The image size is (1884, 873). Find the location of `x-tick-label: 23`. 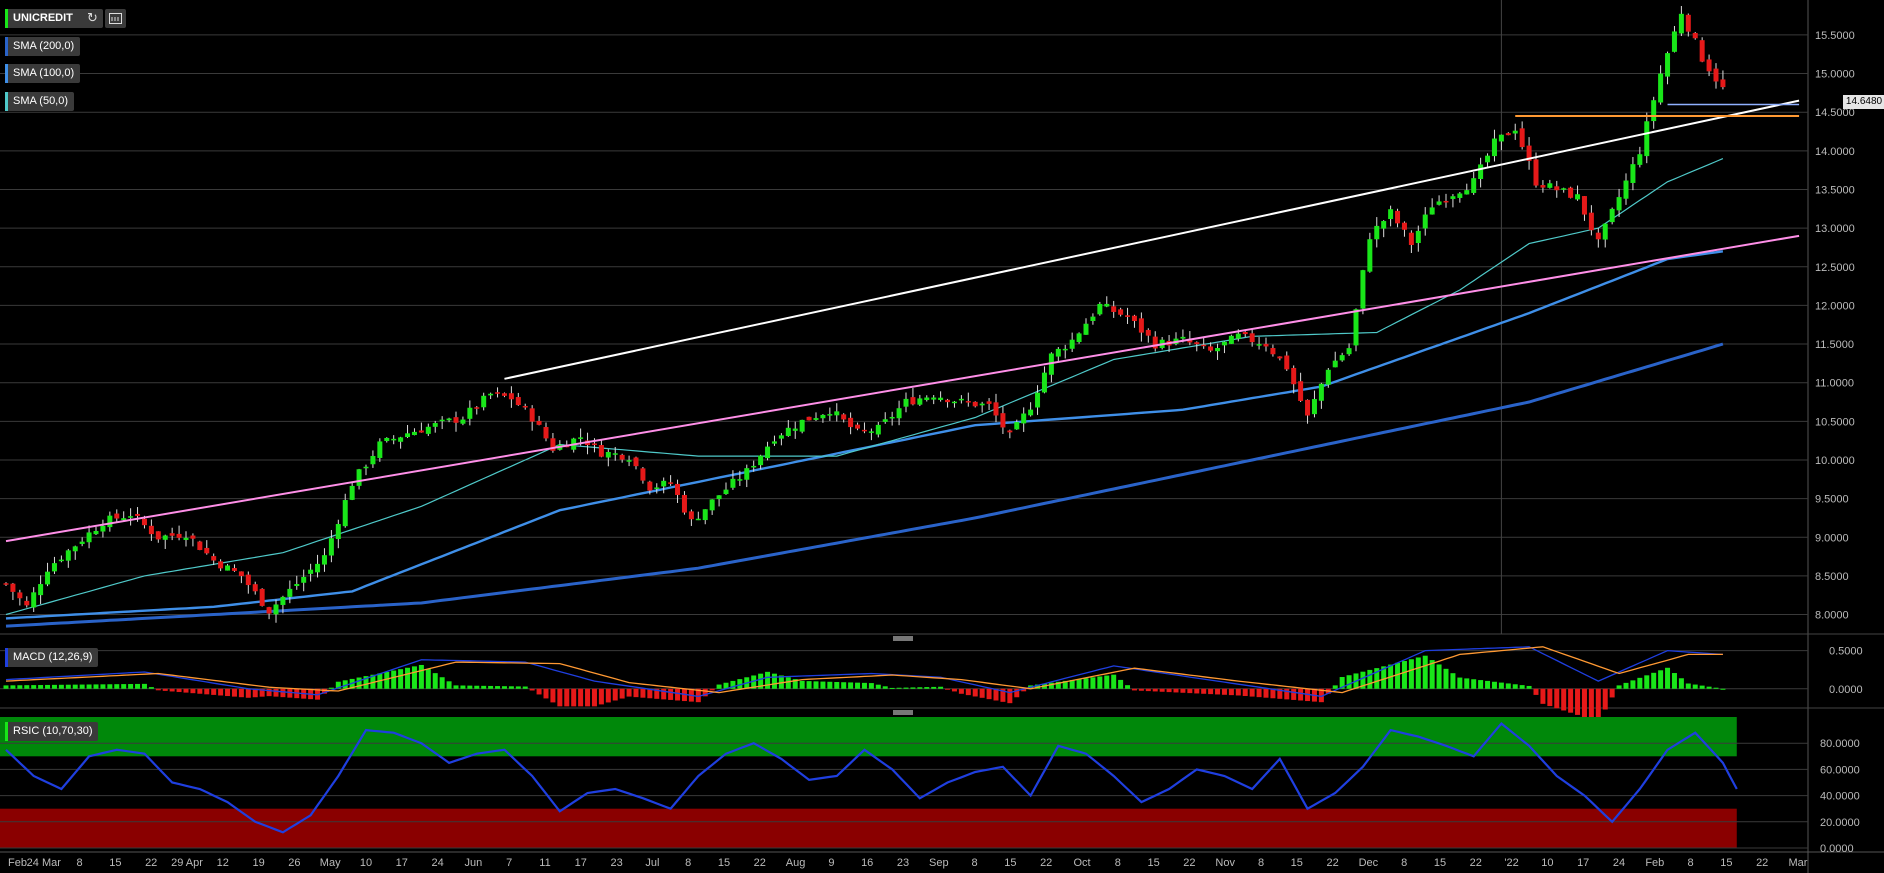

x-tick-label: 23 is located at coordinates (903, 863).